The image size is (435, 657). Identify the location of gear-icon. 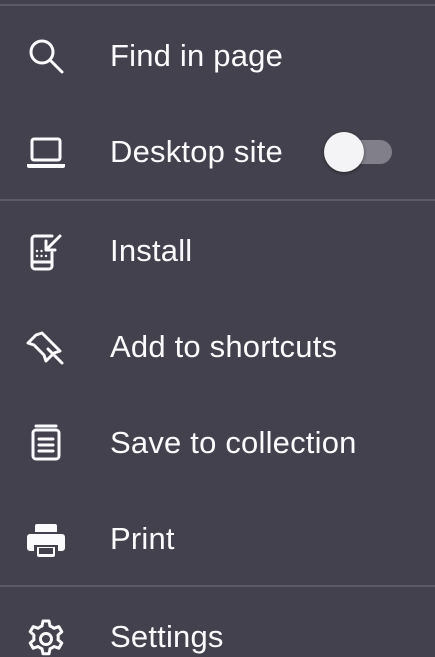
(46, 636).